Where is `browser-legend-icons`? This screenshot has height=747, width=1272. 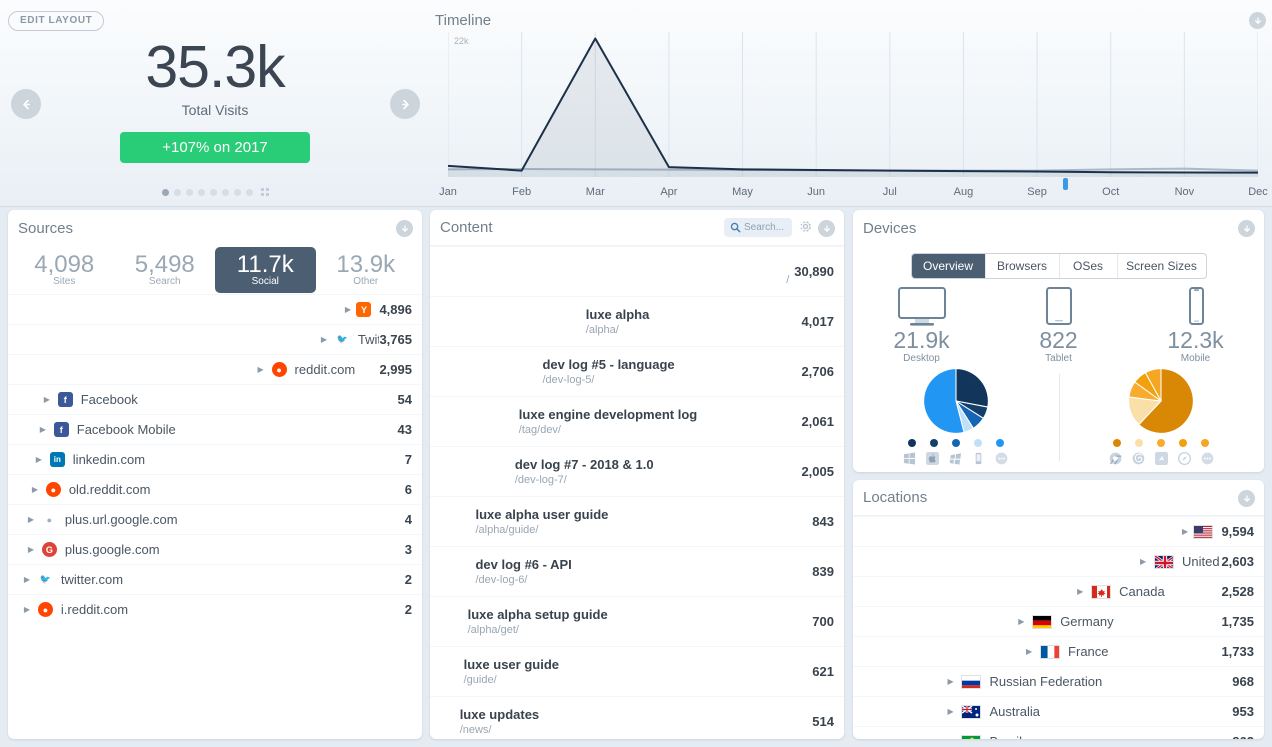
browser-legend-icons is located at coordinates (1161, 458).